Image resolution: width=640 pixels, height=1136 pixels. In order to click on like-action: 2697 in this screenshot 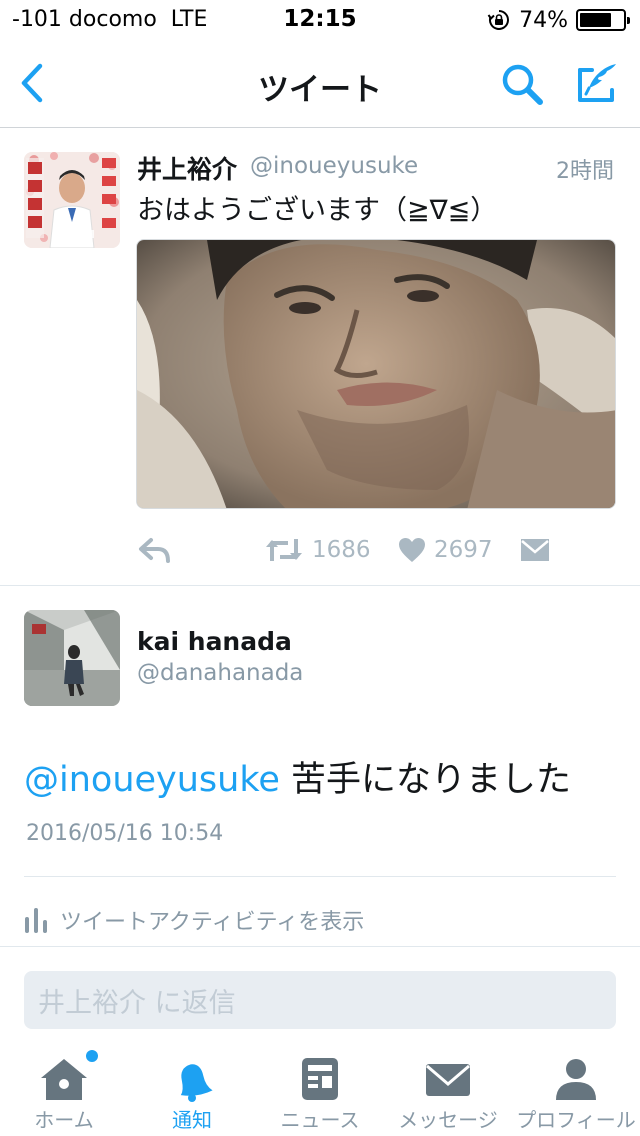, I will do `click(445, 550)`.